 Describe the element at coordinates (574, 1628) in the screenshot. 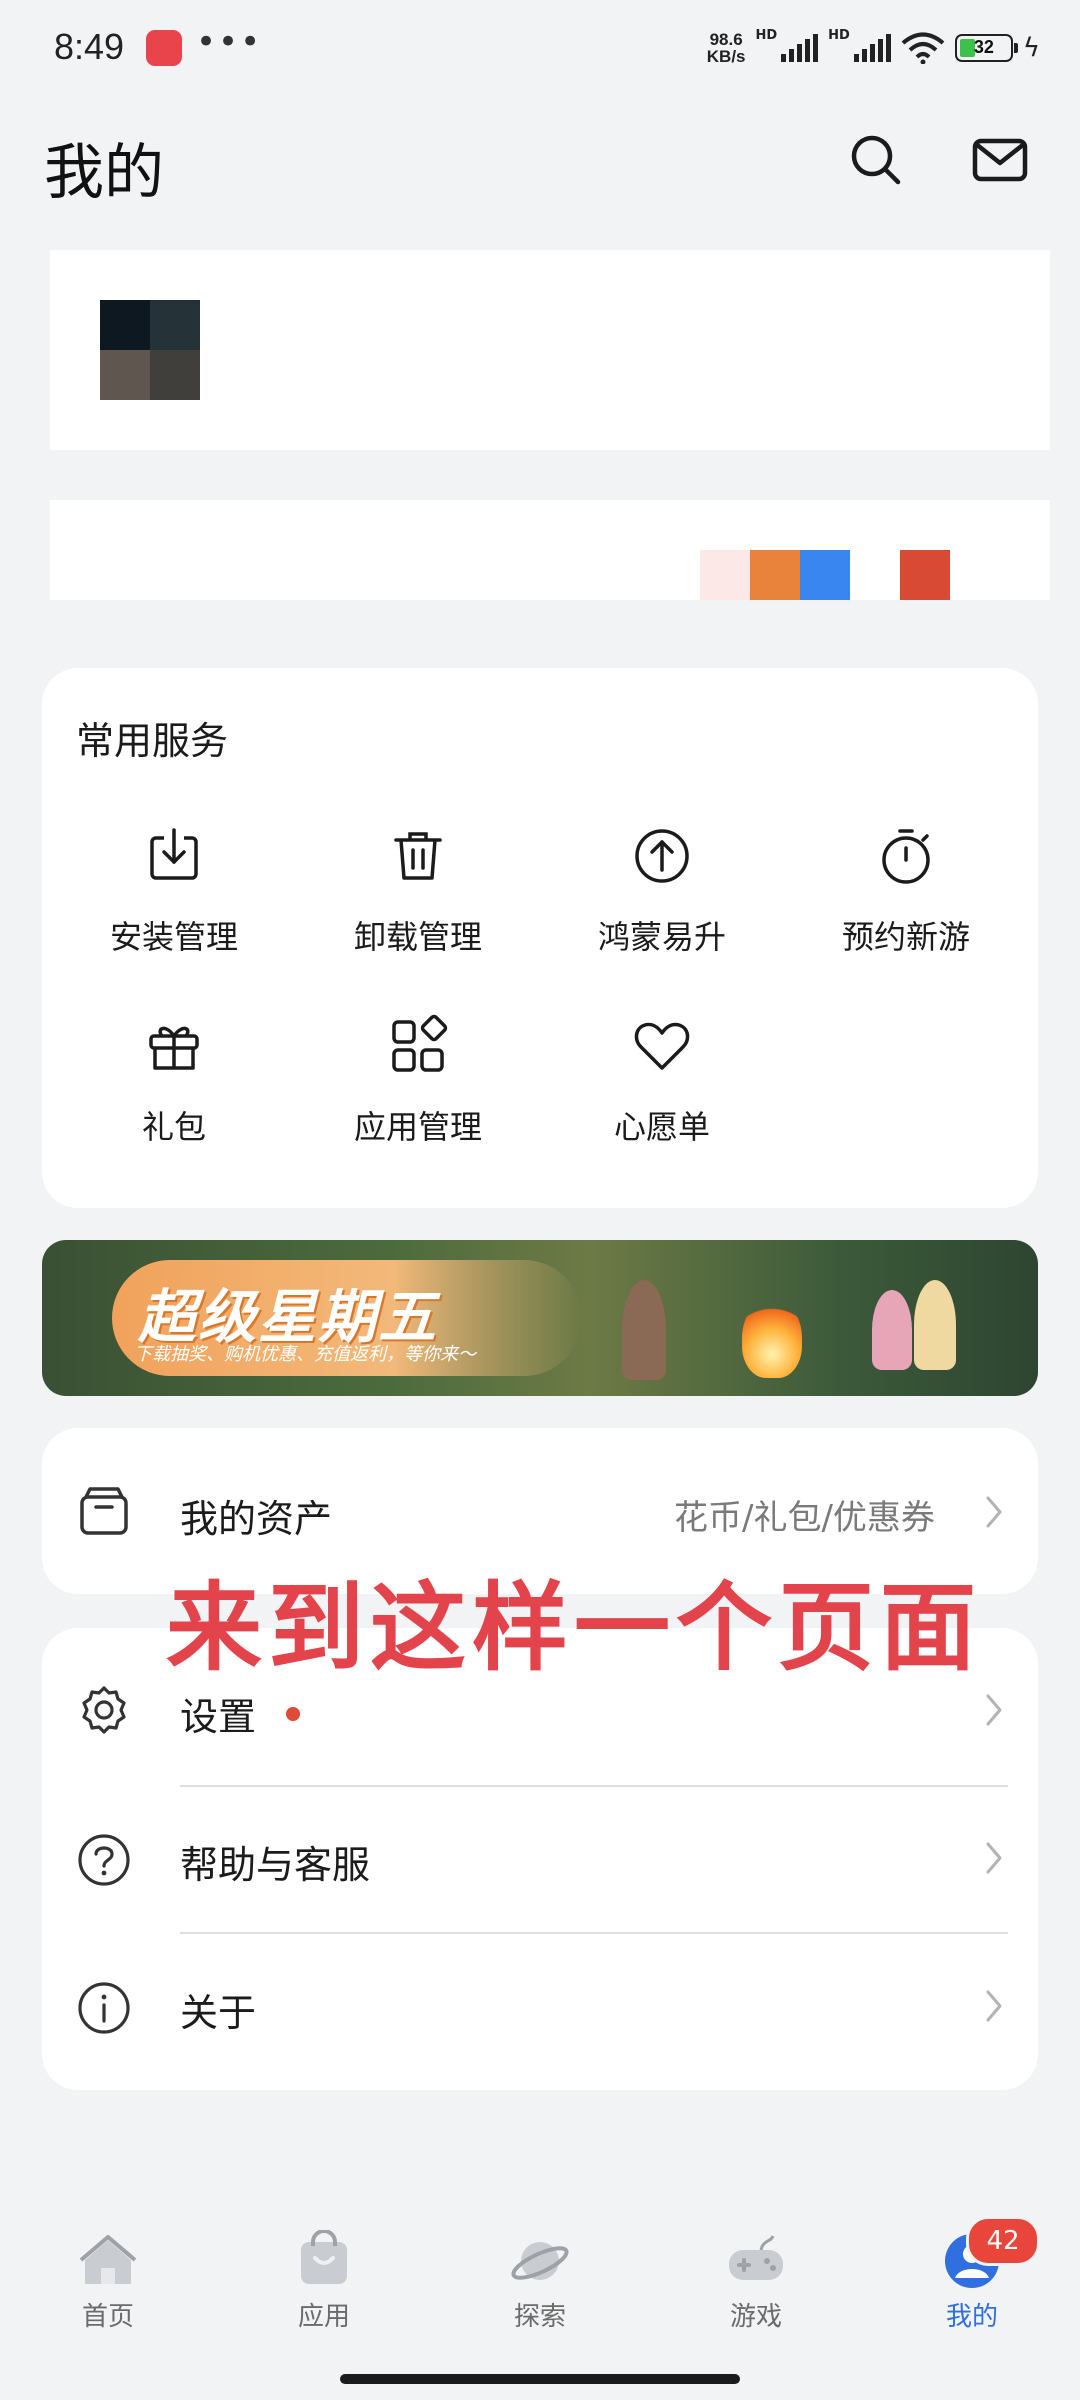

I see `annotation-overlay-text: 来到这样一个页面` at that location.